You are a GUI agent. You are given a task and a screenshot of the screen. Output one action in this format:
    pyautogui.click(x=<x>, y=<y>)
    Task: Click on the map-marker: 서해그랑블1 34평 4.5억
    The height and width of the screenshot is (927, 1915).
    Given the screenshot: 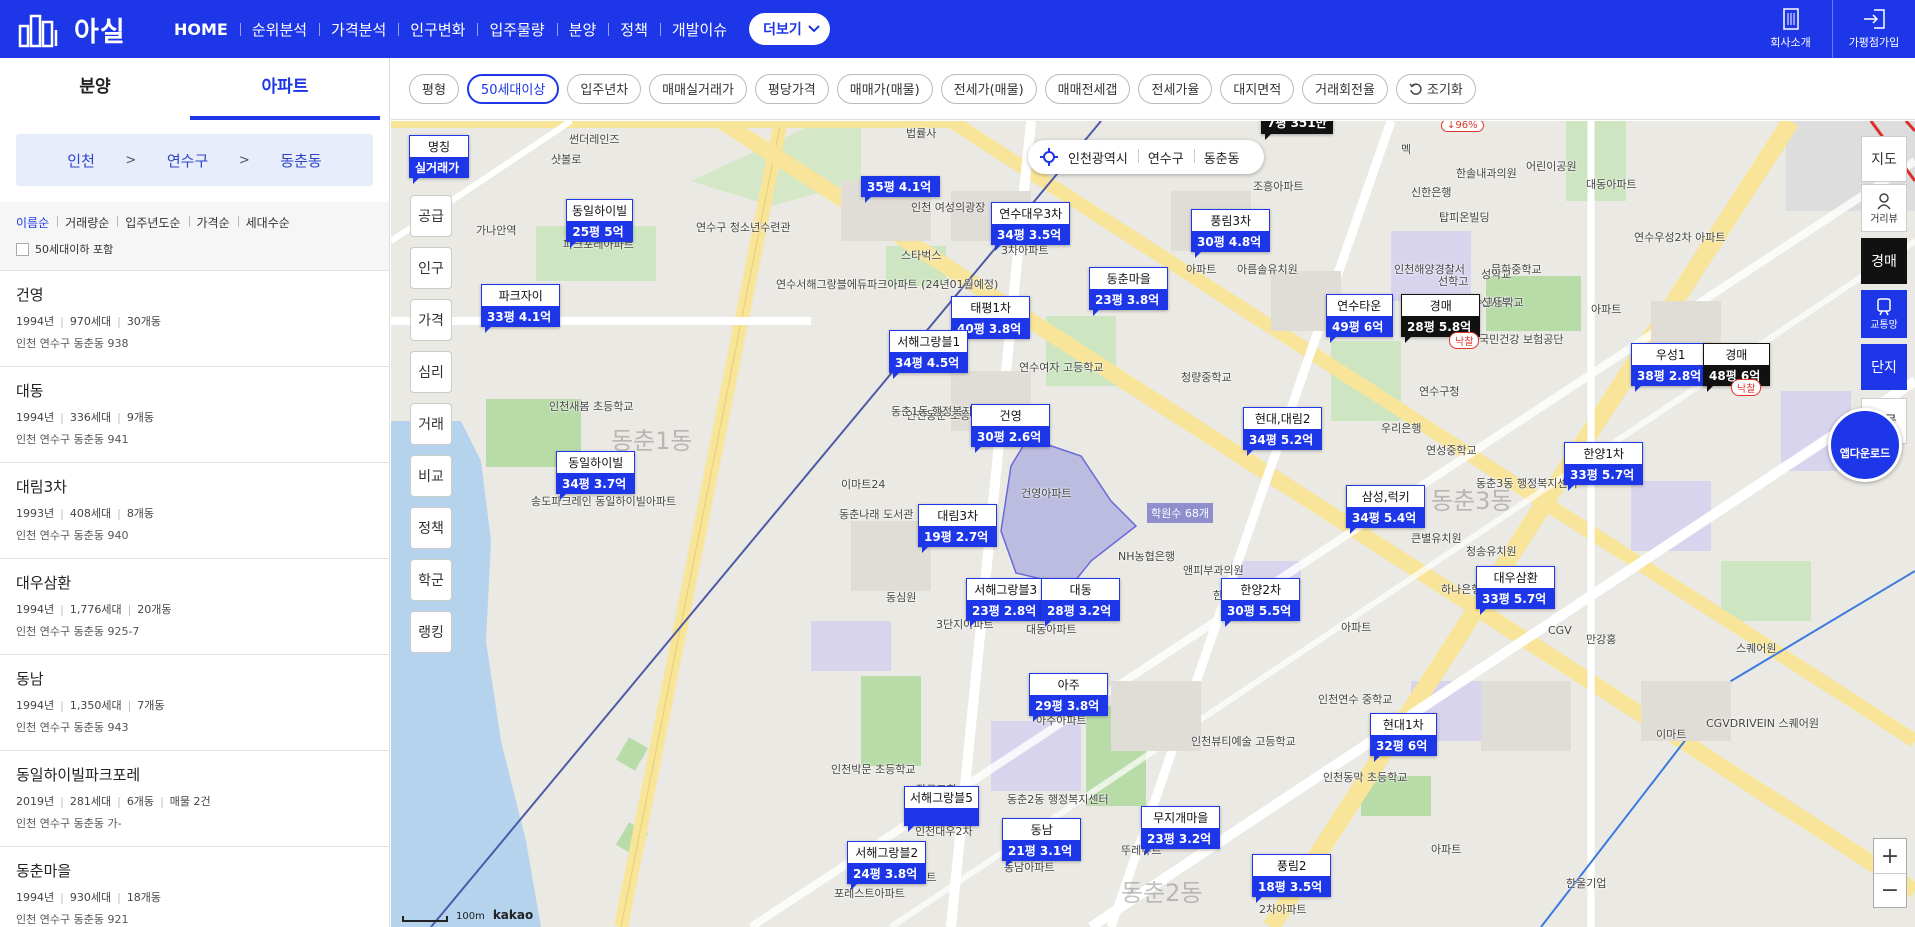 What is the action you would take?
    pyautogui.click(x=929, y=354)
    